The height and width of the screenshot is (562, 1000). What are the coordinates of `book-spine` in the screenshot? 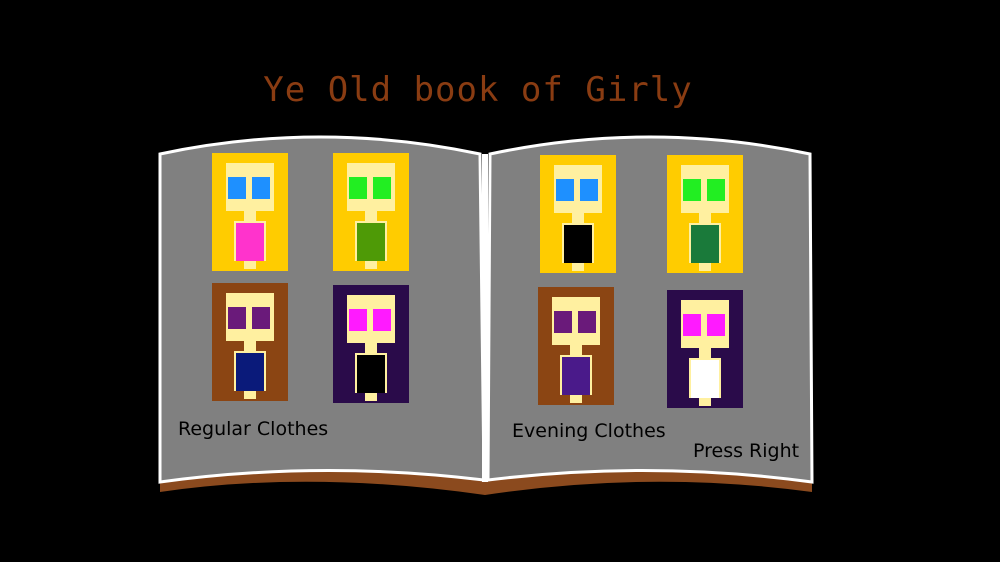 It's located at (485, 318).